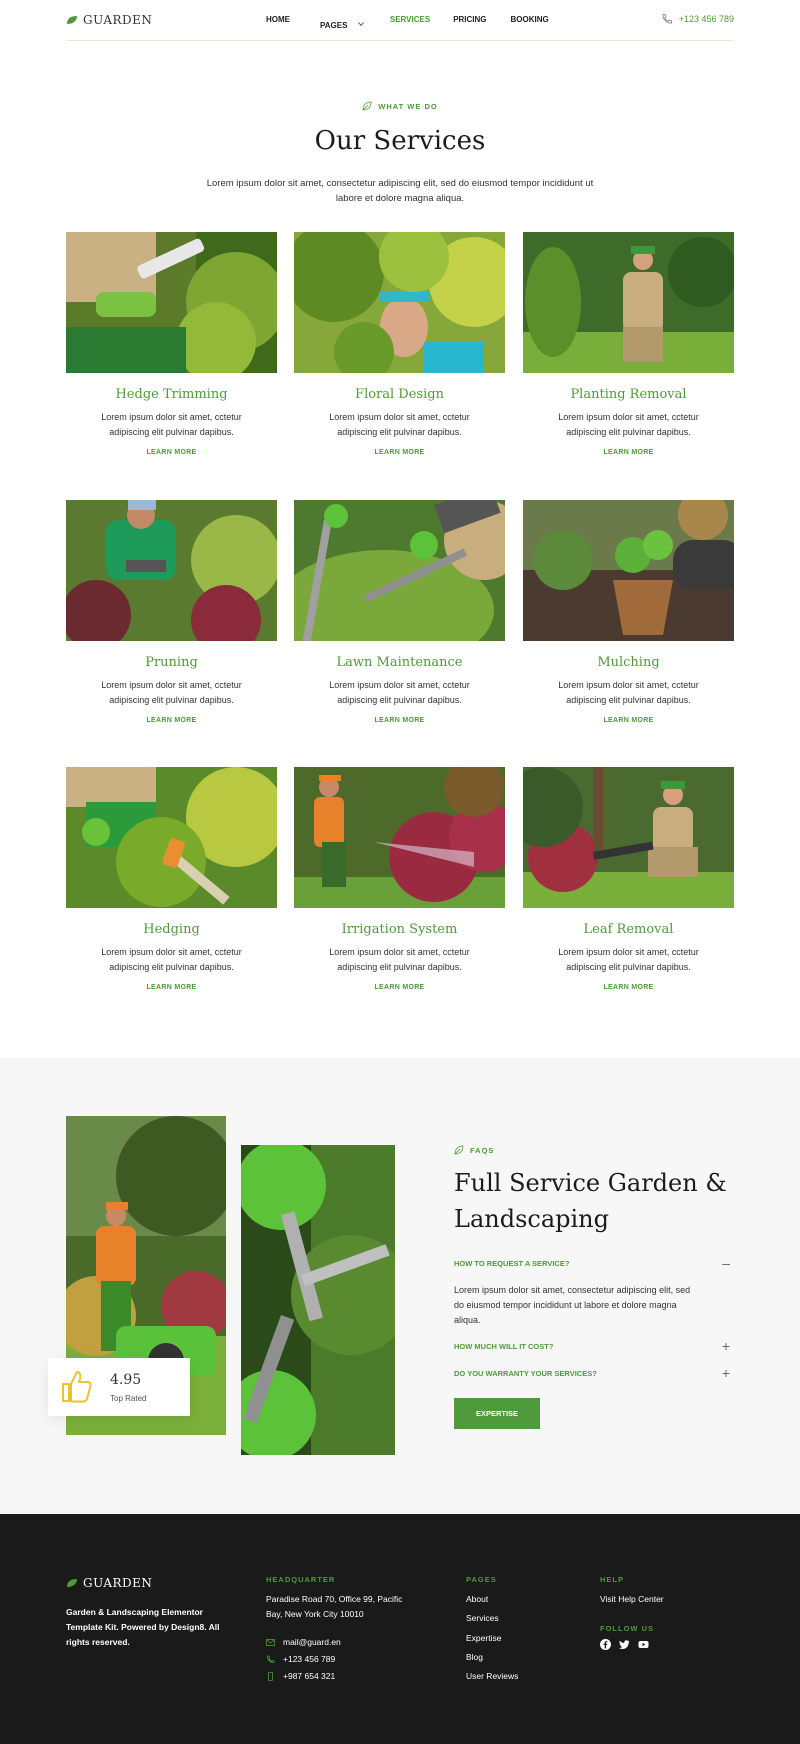 The height and width of the screenshot is (1744, 800). I want to click on nav-booking: BOOKING, so click(530, 24).